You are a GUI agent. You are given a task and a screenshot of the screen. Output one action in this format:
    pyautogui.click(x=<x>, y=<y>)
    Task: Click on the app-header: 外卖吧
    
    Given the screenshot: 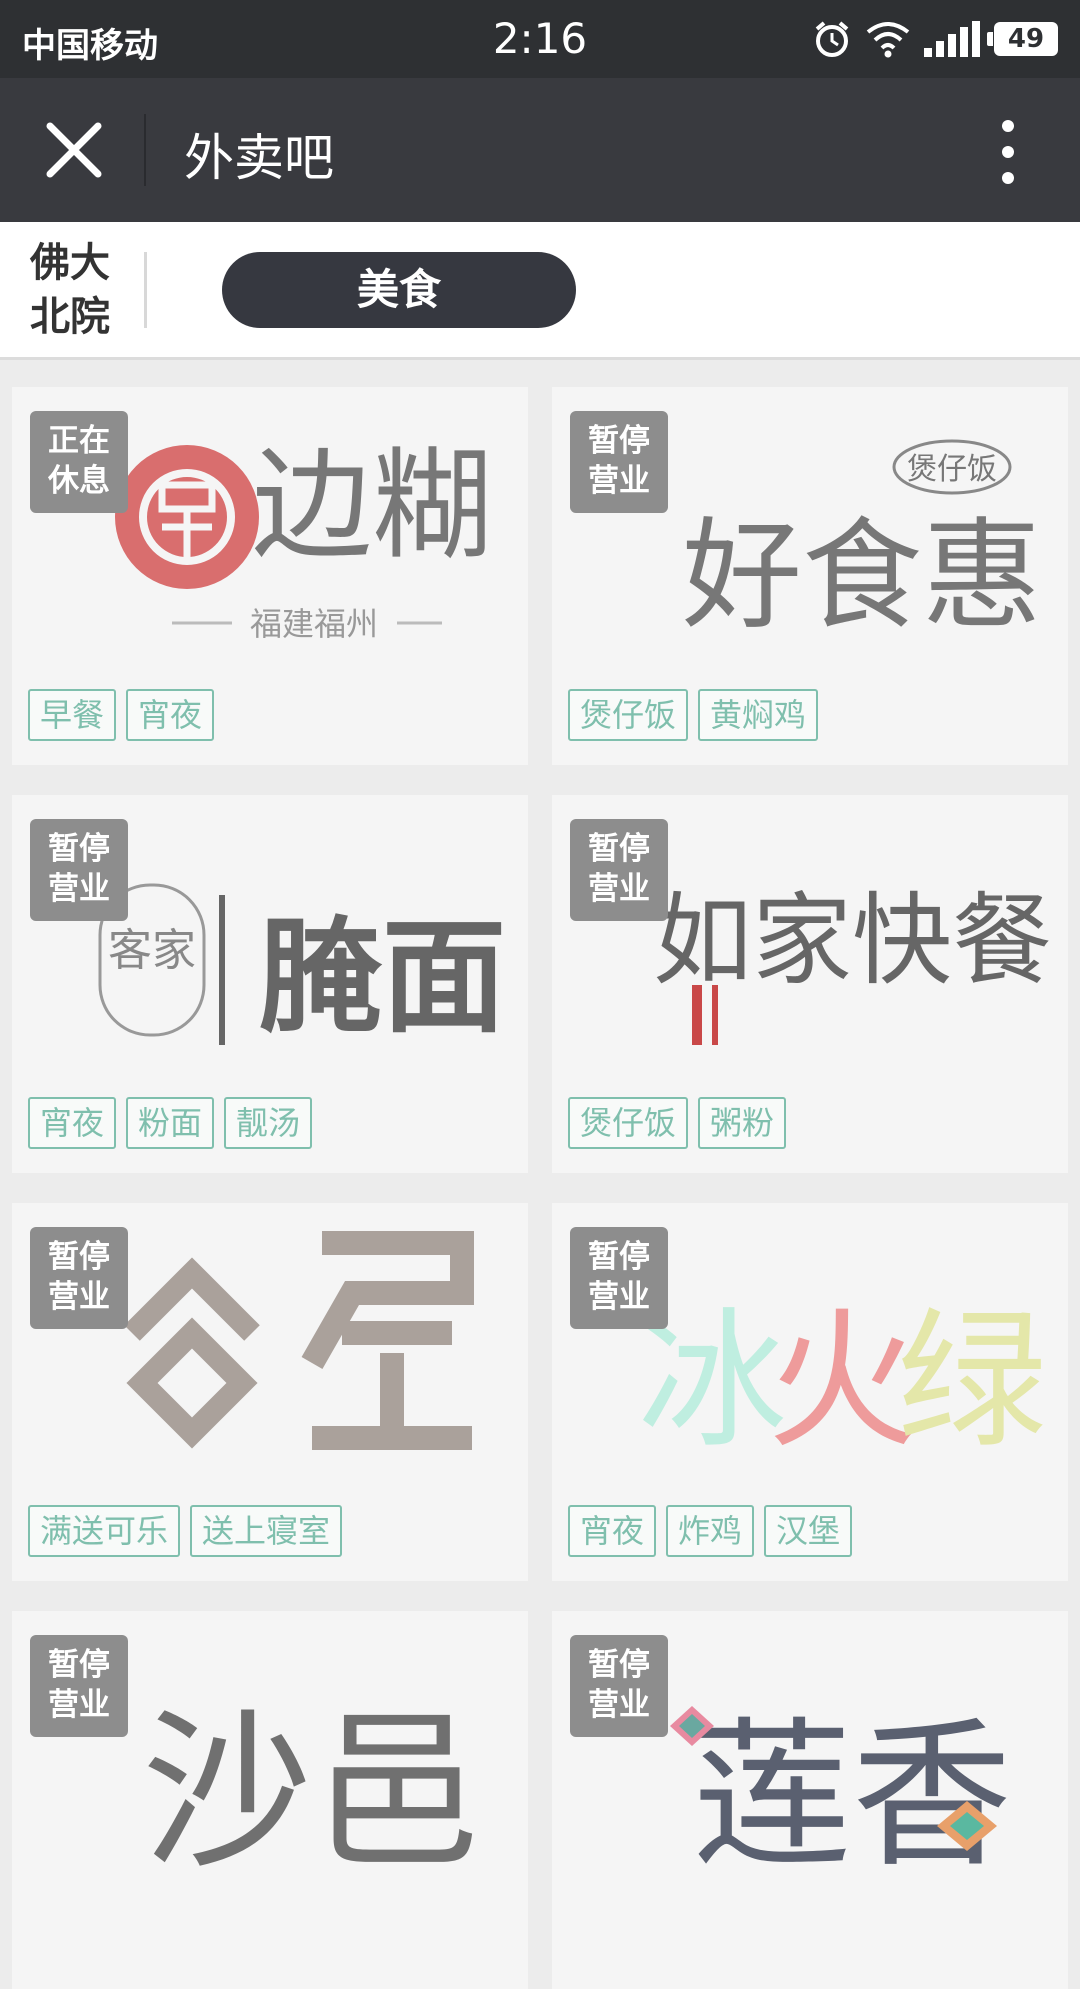 What is the action you would take?
    pyautogui.click(x=540, y=150)
    